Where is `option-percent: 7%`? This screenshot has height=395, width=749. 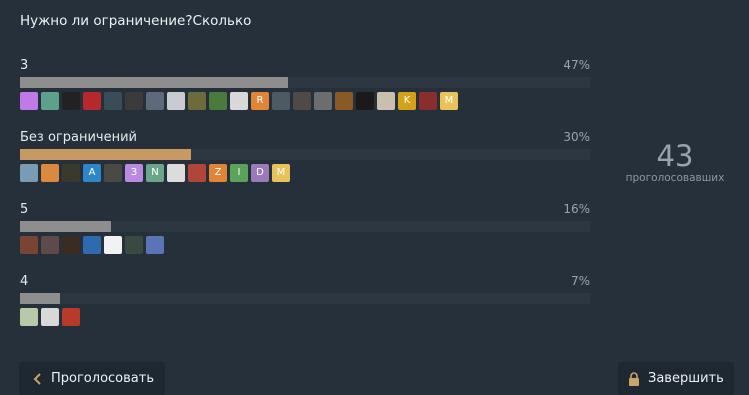
option-percent: 7% is located at coordinates (580, 281).